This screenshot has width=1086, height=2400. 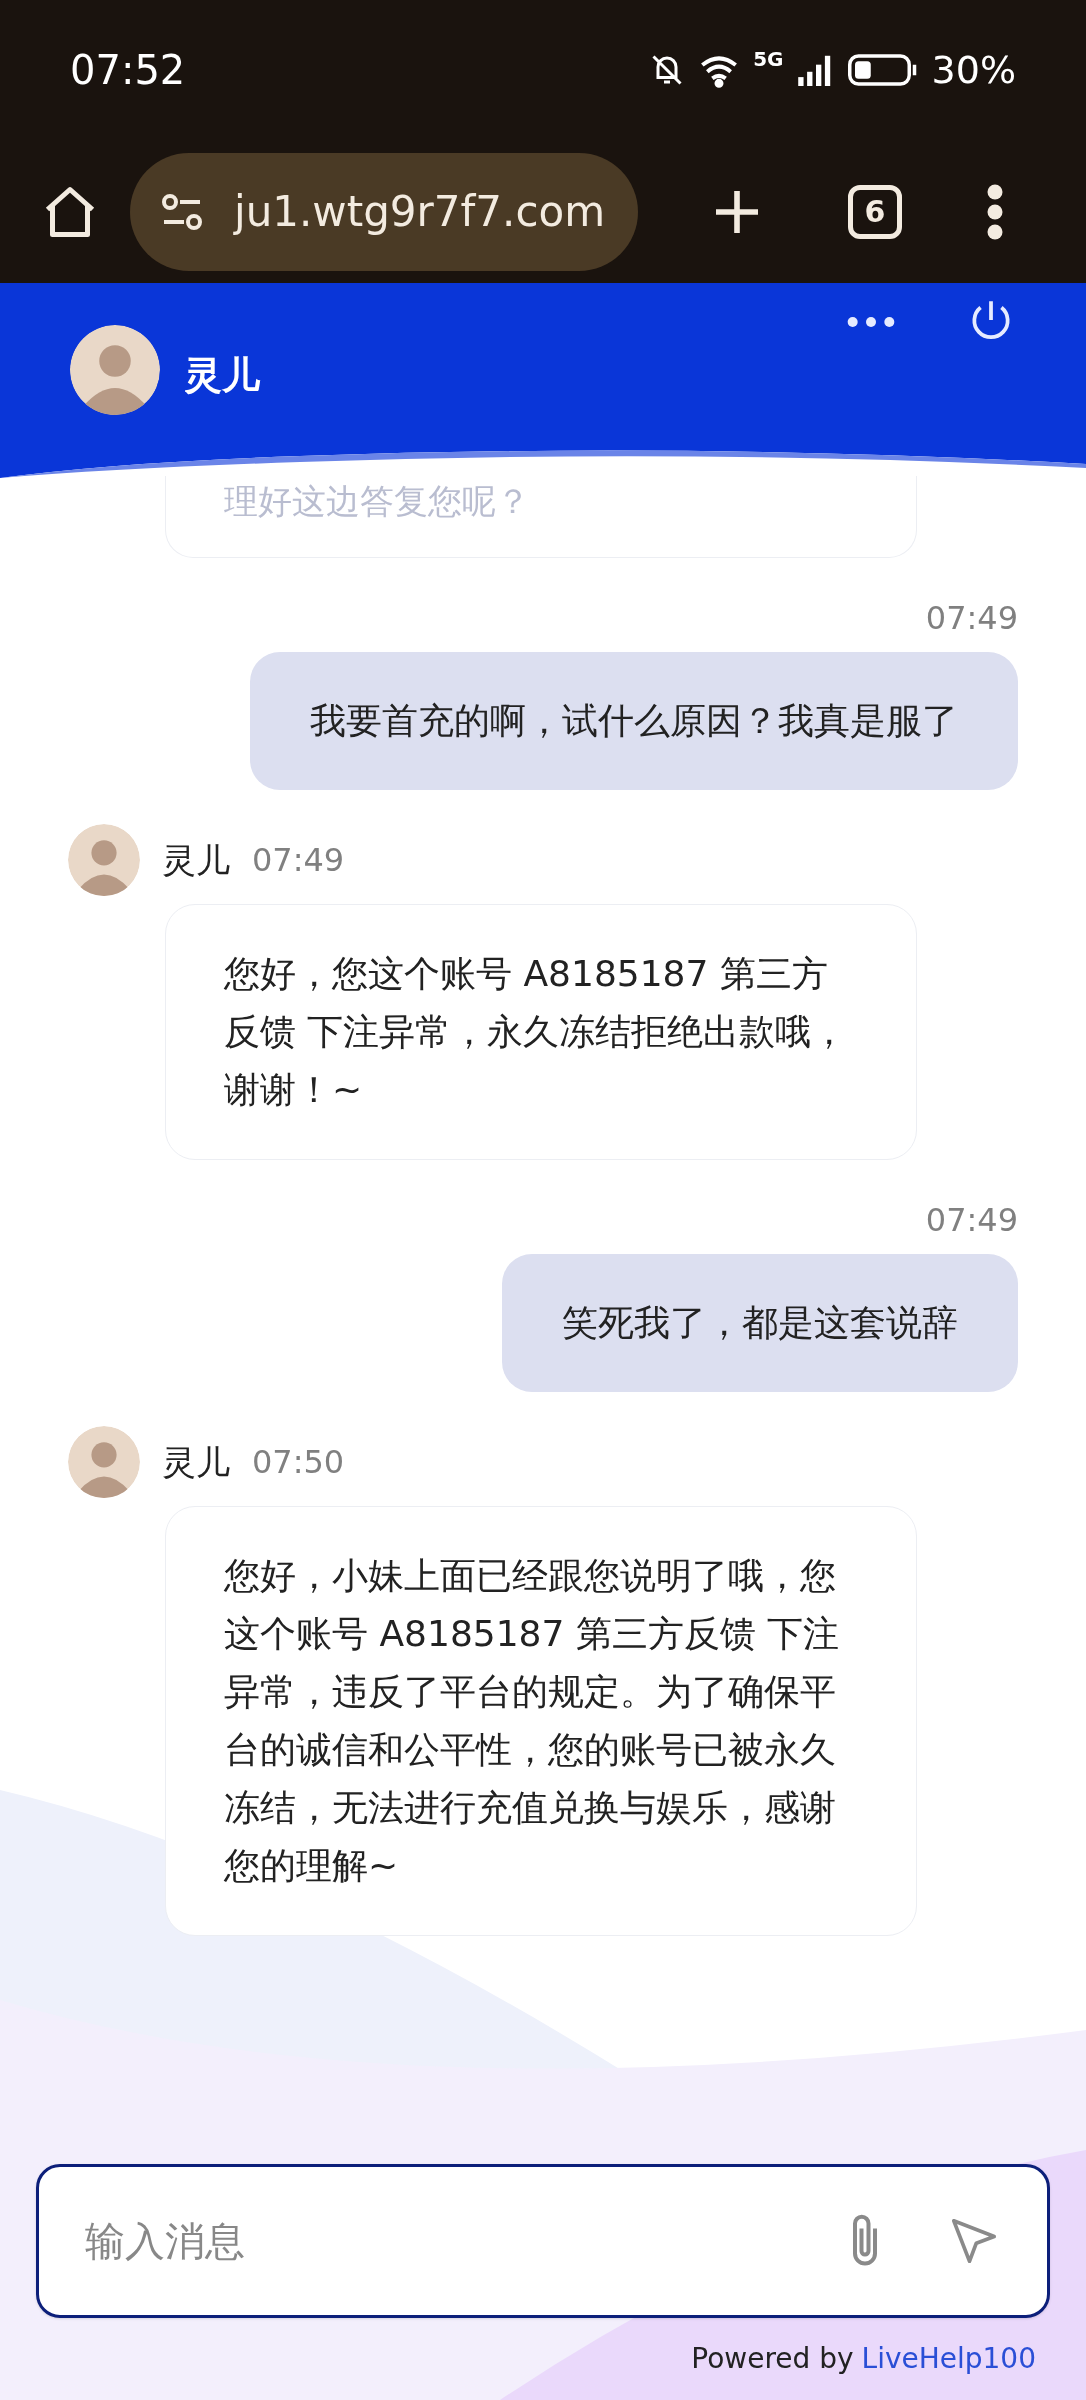 What do you see at coordinates (298, 1462) in the screenshot?
I see `message-time: 07:50` at bounding box center [298, 1462].